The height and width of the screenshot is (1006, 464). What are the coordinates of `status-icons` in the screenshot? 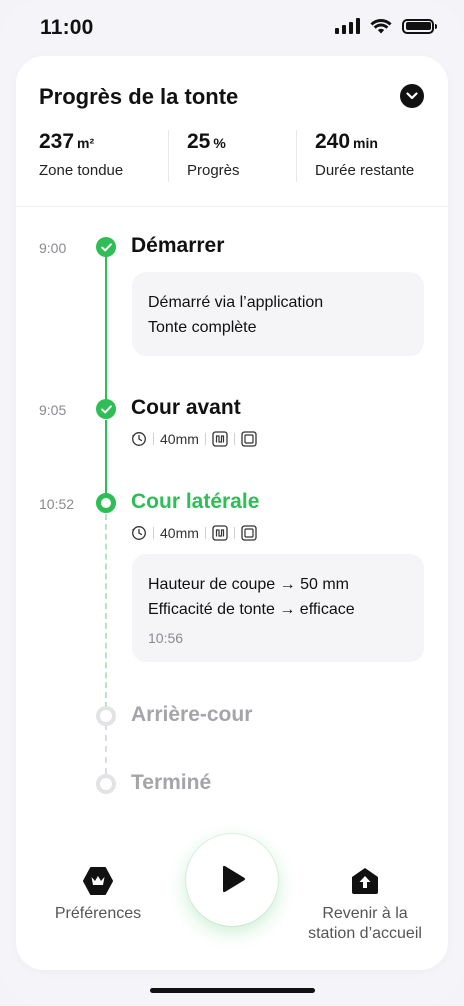 It's located at (386, 26).